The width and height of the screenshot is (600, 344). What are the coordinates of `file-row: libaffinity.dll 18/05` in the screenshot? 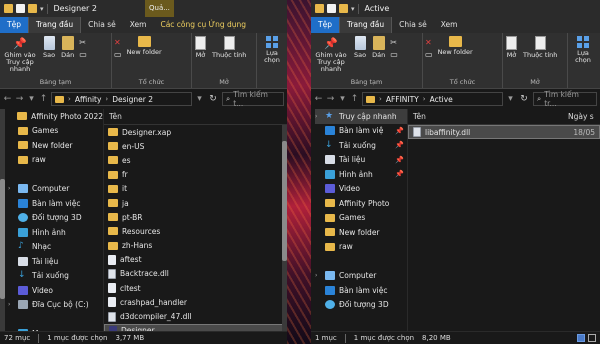 It's located at (504, 132).